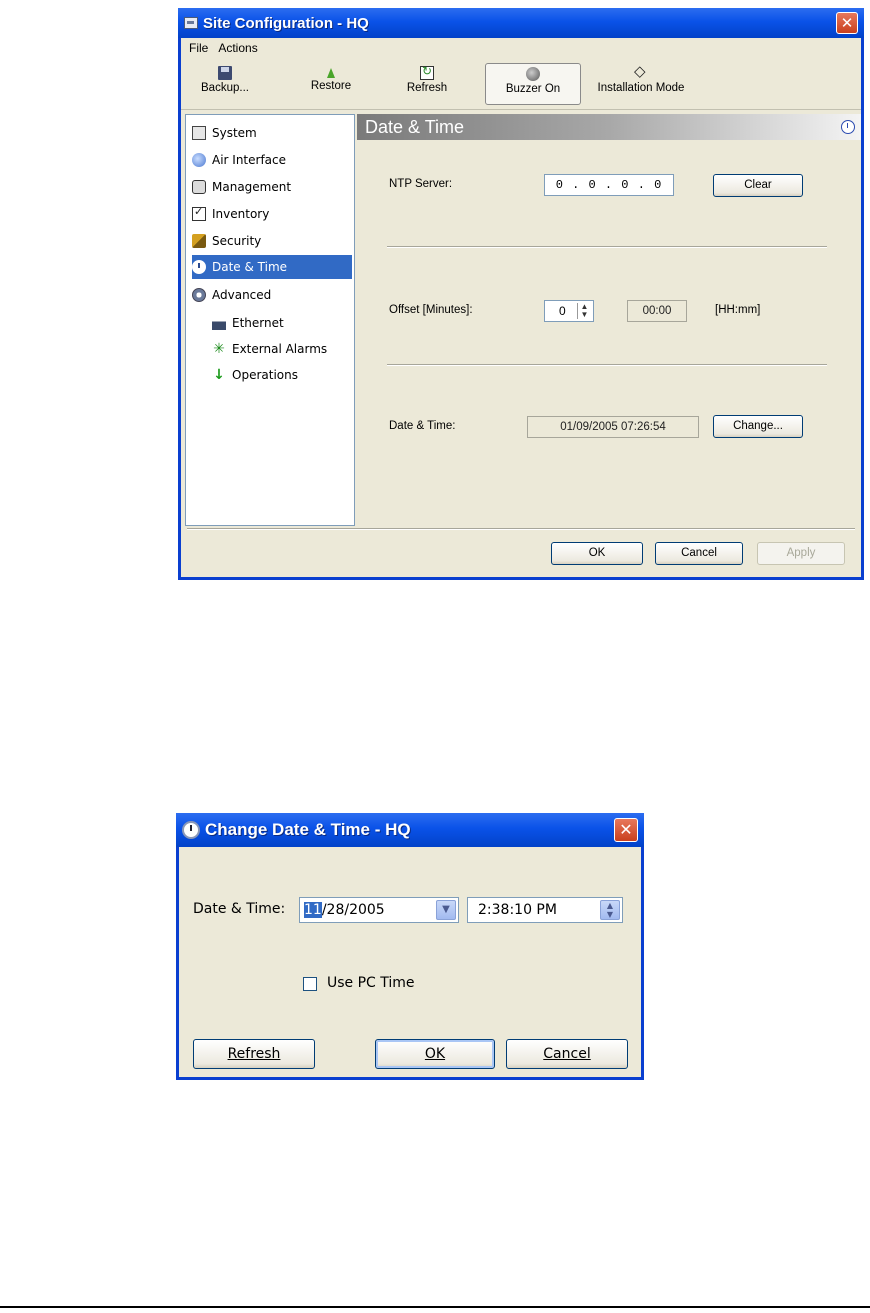 Image resolution: width=870 pixels, height=1313 pixels. I want to click on buzzer-on-button: Buzzer On, so click(533, 84).